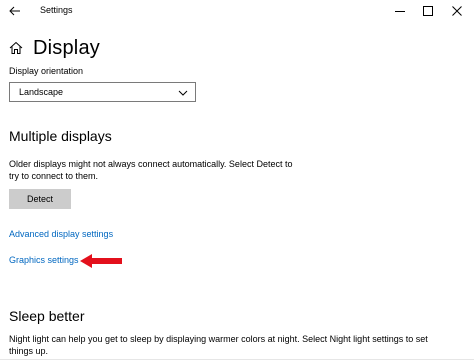 The height and width of the screenshot is (361, 474). What do you see at coordinates (56, 10) in the screenshot?
I see `window-title: Settings` at bounding box center [56, 10].